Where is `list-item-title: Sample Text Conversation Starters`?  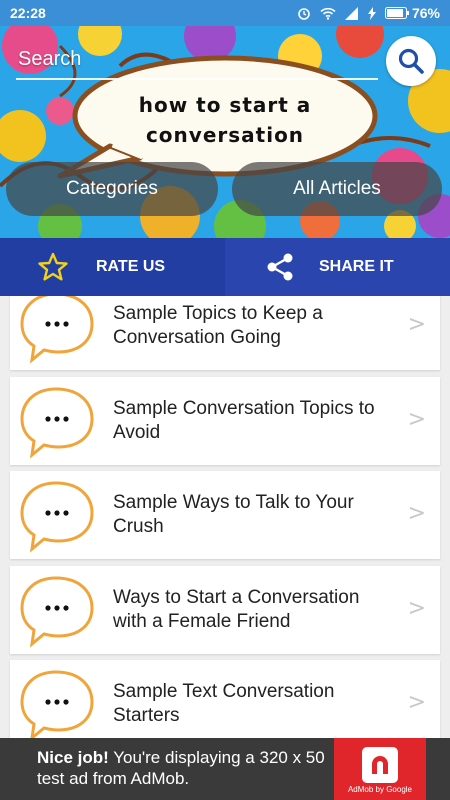 list-item-title: Sample Text Conversation Starters is located at coordinates (258, 704).